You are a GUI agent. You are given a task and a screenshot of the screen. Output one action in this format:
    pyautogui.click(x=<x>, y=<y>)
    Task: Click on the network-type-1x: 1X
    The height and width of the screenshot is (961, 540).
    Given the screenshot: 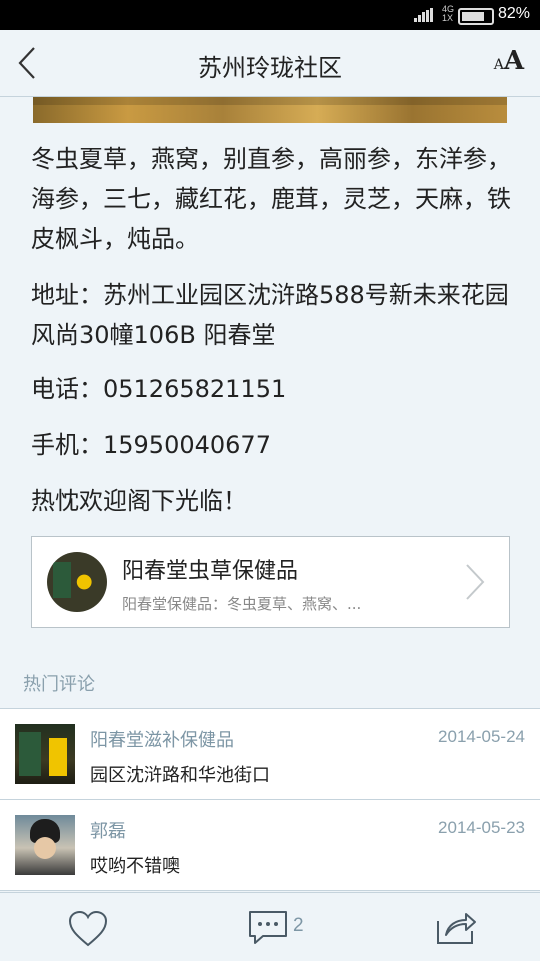 What is the action you would take?
    pyautogui.click(x=447, y=18)
    